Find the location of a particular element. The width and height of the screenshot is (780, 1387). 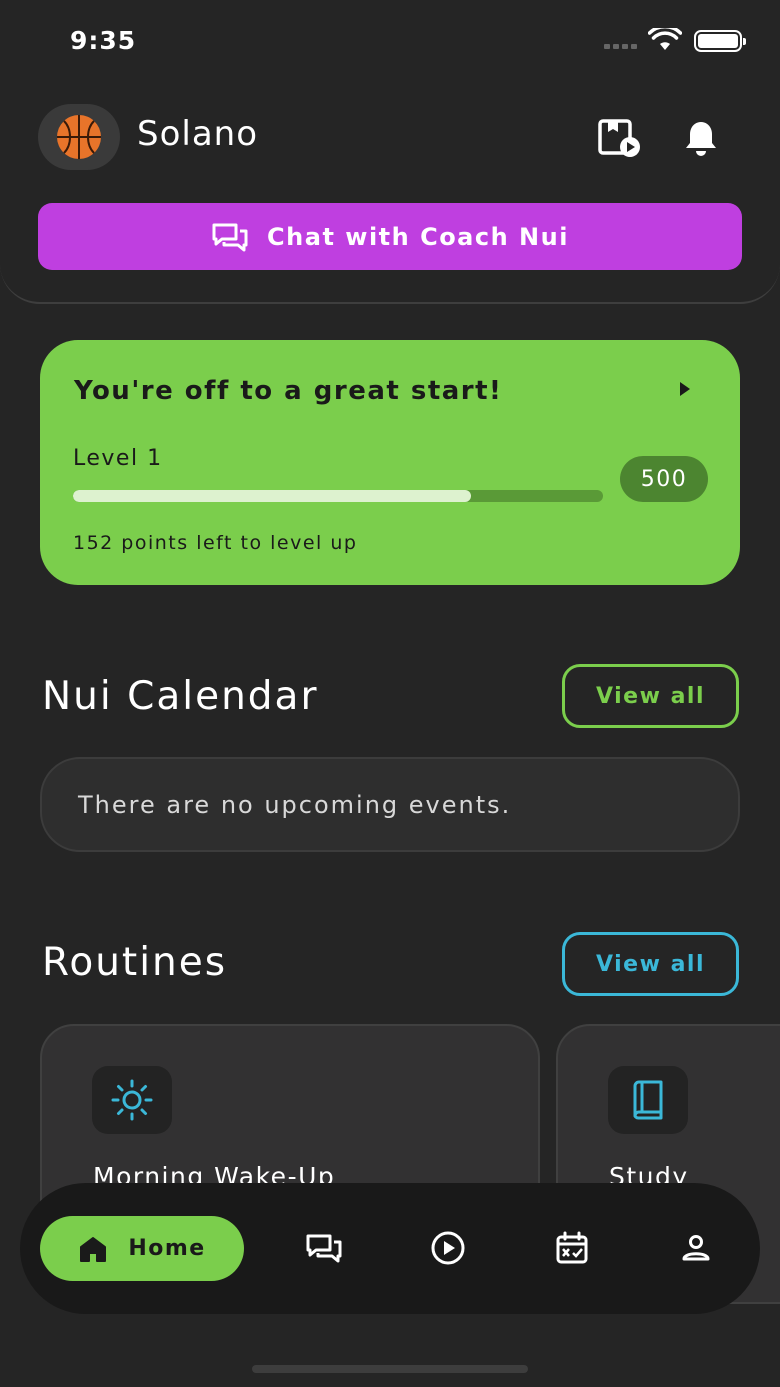

book-icon is located at coordinates (648, 1100).